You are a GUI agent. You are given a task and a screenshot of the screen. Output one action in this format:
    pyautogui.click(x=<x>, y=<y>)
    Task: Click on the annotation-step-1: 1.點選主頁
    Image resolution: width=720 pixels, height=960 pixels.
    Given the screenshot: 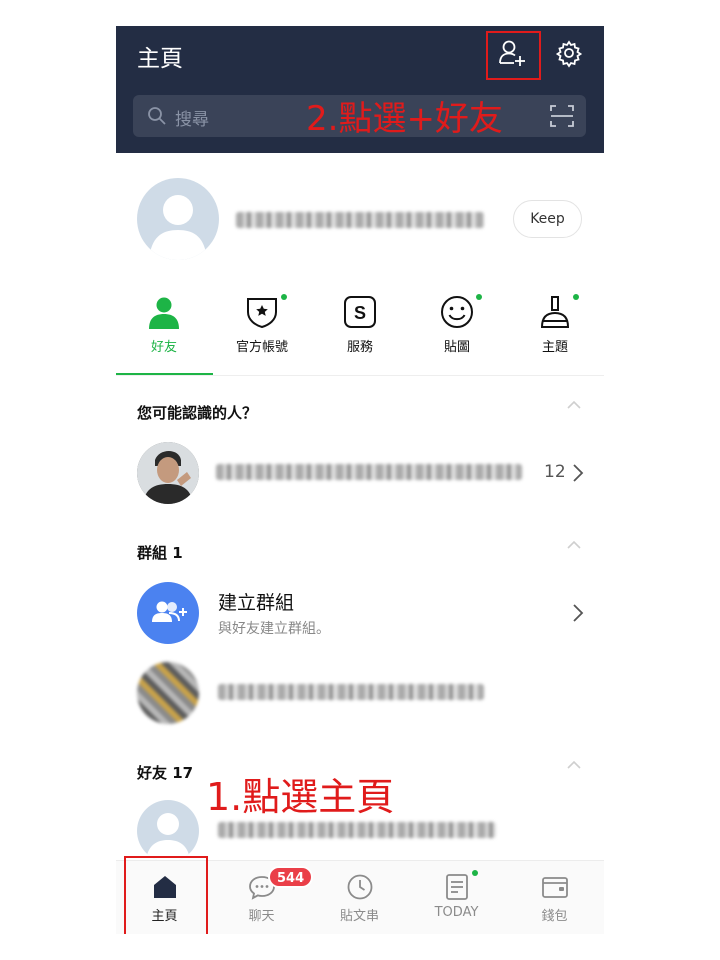 What is the action you would take?
    pyautogui.click(x=300, y=797)
    